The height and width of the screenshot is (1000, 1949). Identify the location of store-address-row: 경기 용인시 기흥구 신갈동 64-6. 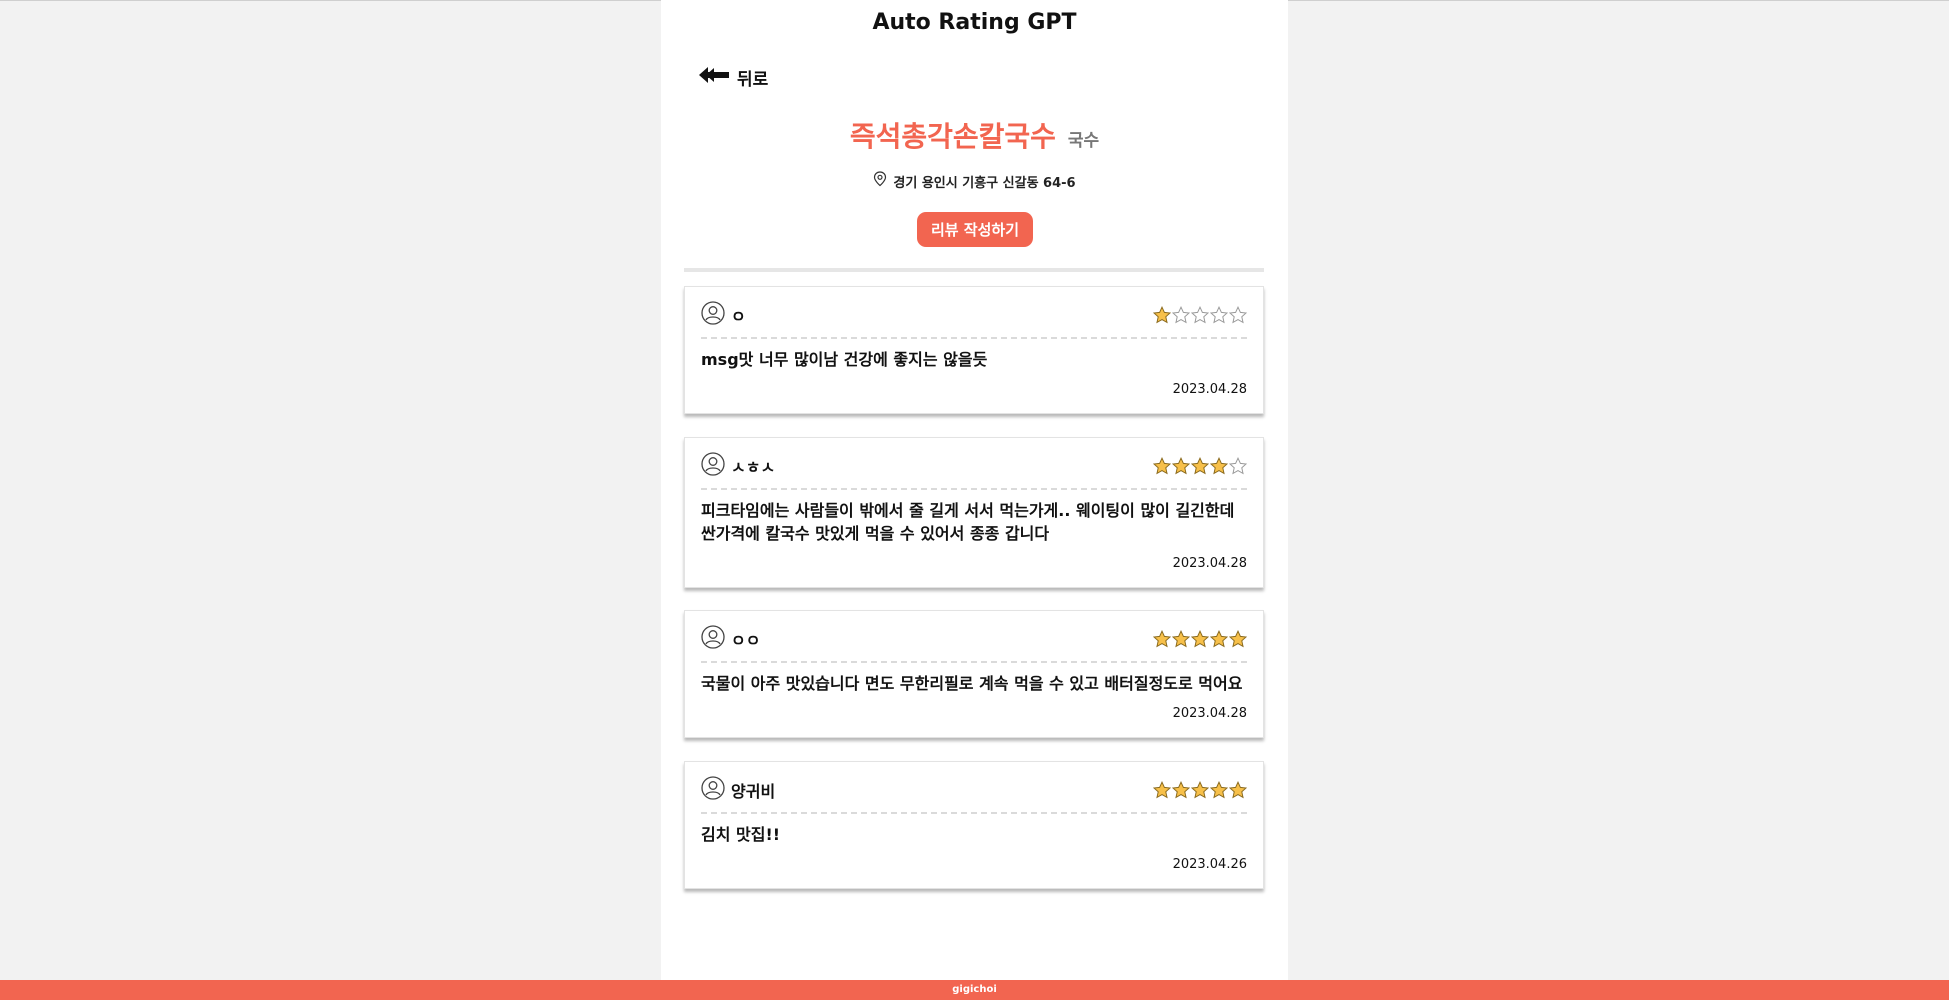
(974, 181).